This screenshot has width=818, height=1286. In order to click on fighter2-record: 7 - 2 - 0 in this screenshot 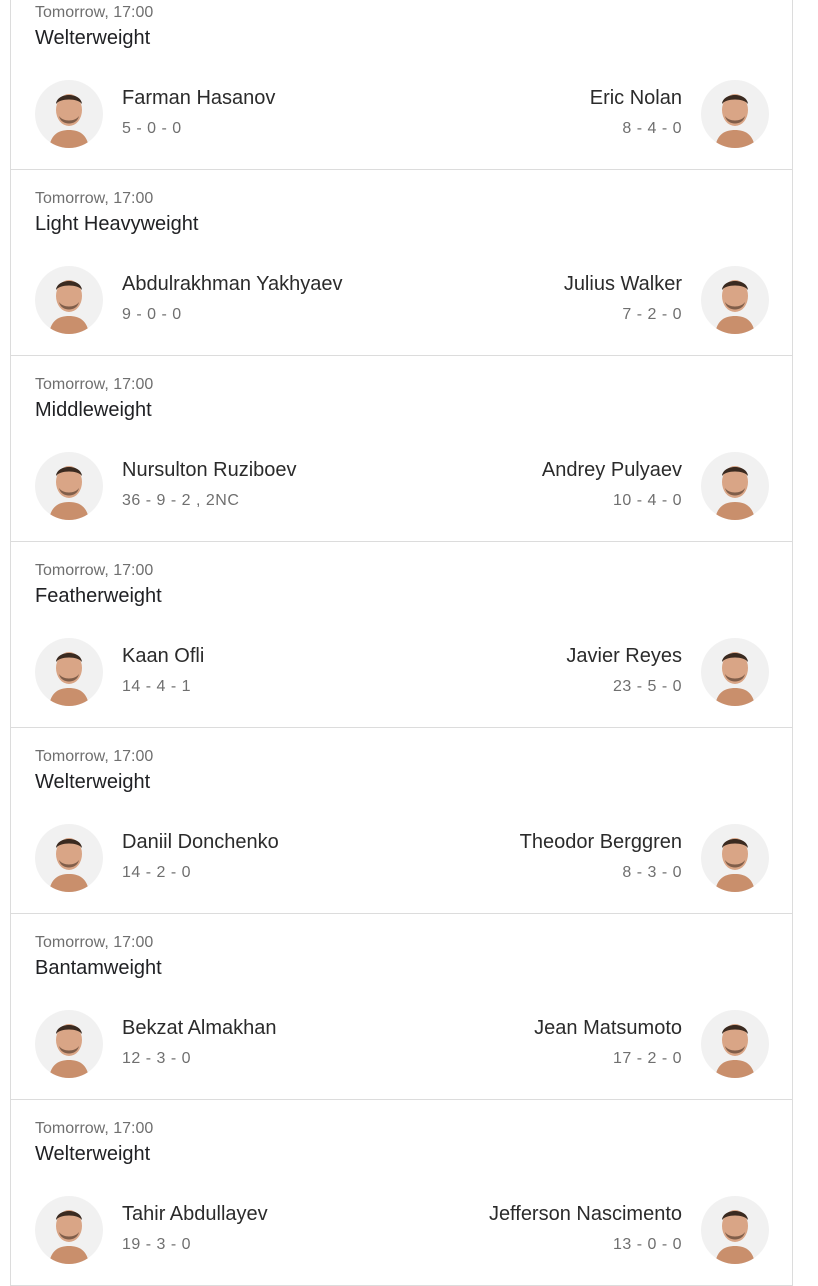, I will do `click(652, 314)`.